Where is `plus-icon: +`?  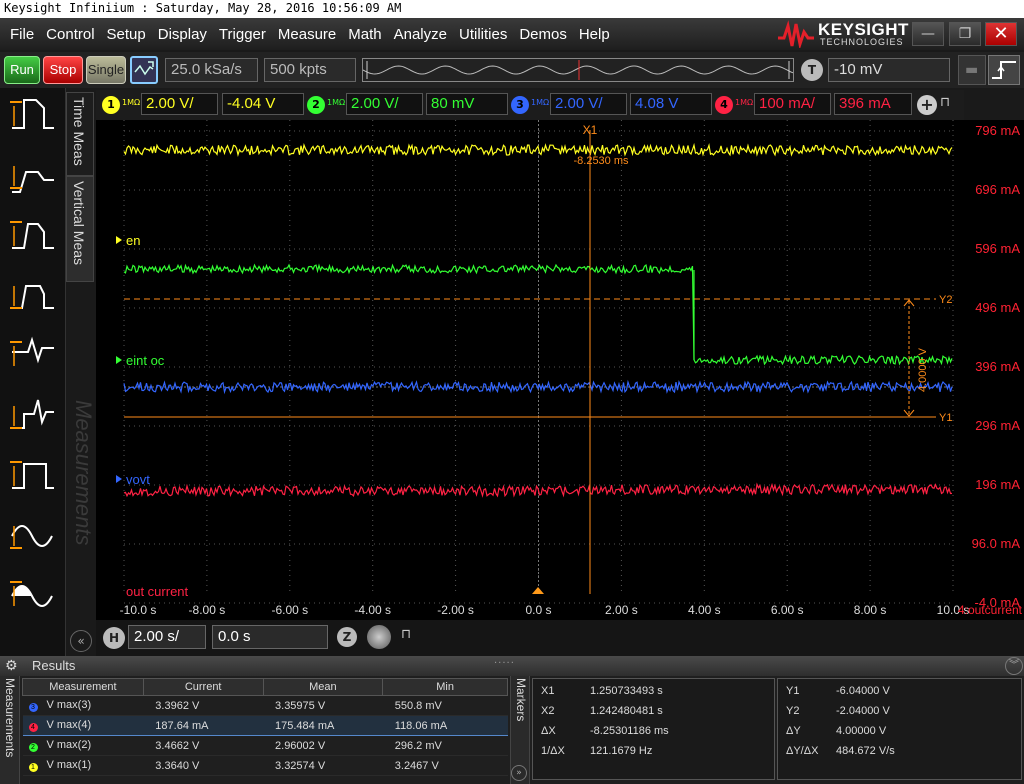 plus-icon: + is located at coordinates (927, 104).